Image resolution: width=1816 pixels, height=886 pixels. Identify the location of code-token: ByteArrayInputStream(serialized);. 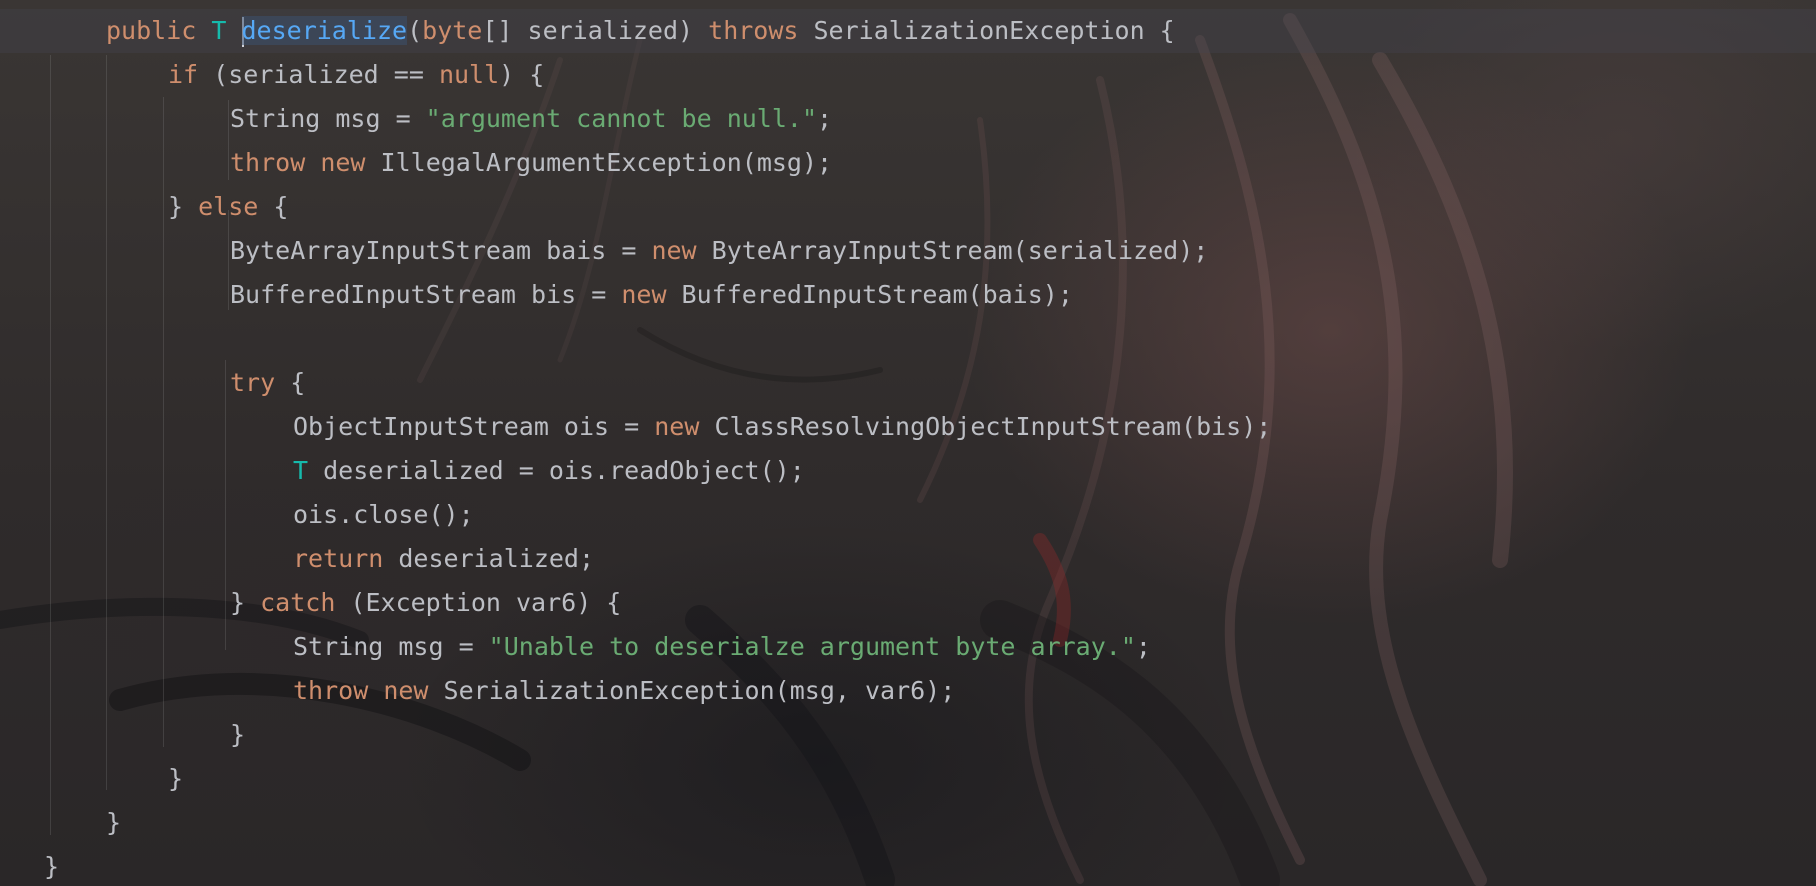
(952, 250).